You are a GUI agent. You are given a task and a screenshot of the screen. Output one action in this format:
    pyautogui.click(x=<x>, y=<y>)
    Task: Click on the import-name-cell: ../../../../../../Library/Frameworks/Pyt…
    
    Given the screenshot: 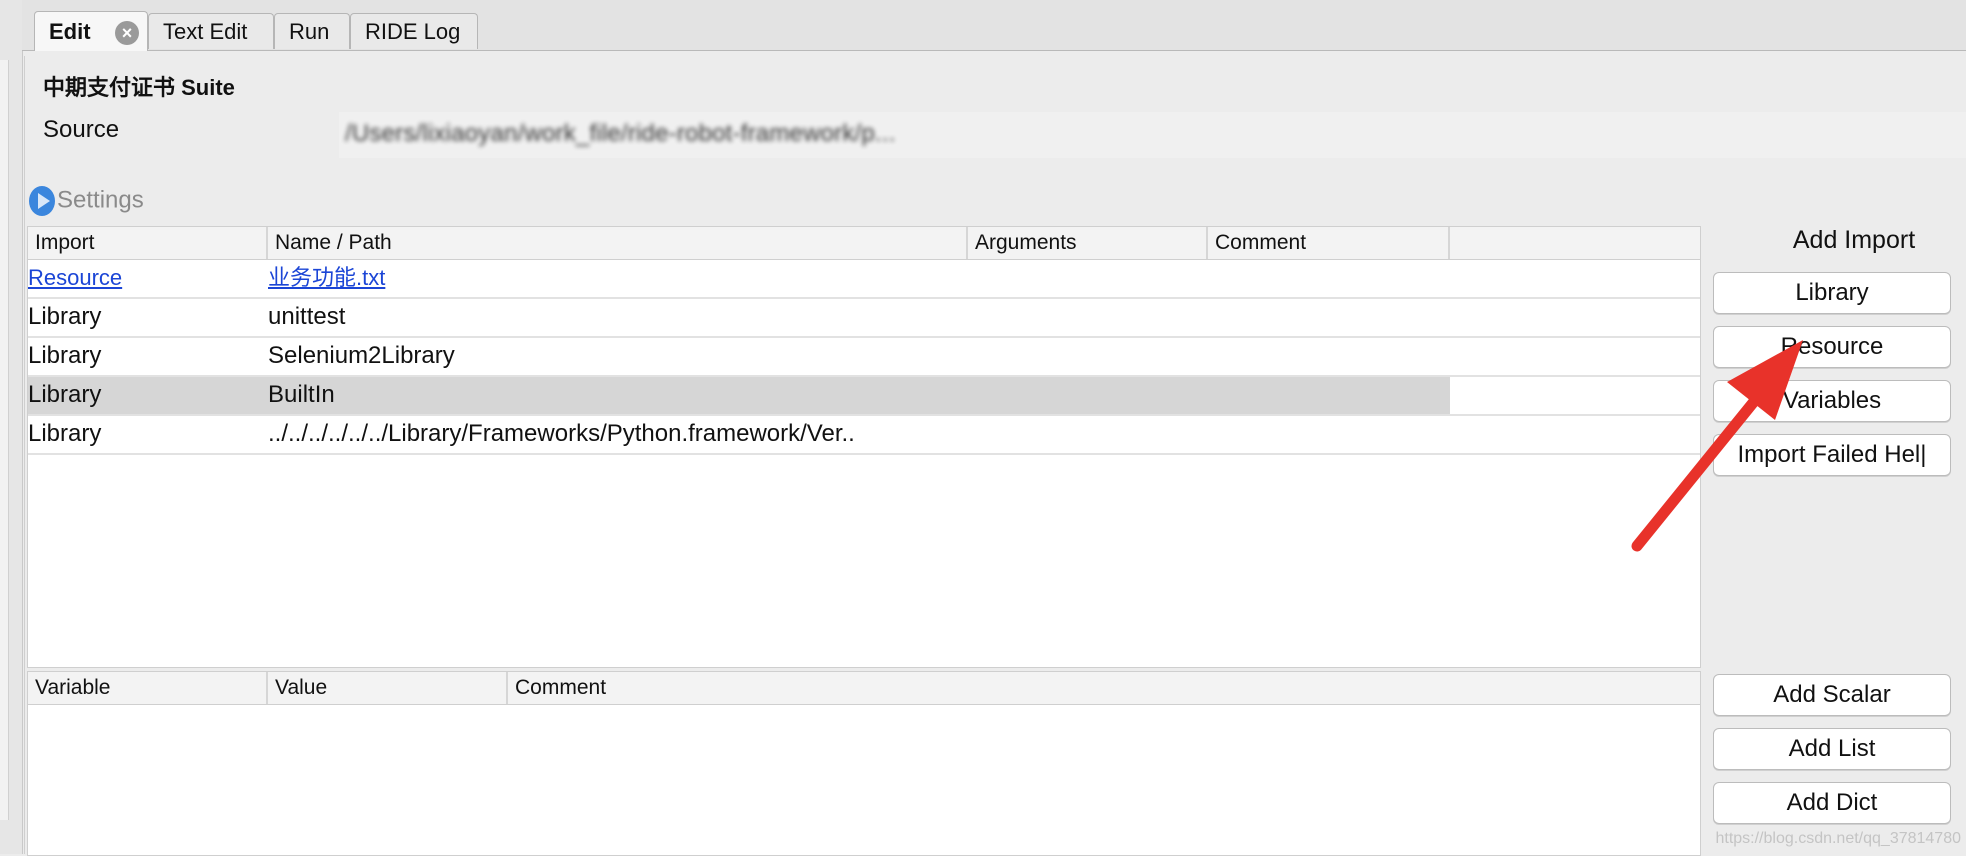 What is the action you would take?
    pyautogui.click(x=561, y=434)
    